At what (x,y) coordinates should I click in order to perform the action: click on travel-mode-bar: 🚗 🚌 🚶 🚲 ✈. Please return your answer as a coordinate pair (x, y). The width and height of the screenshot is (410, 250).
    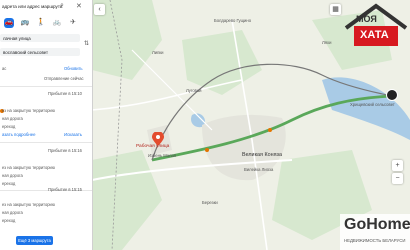
    Looking at the image, I should click on (46, 23).